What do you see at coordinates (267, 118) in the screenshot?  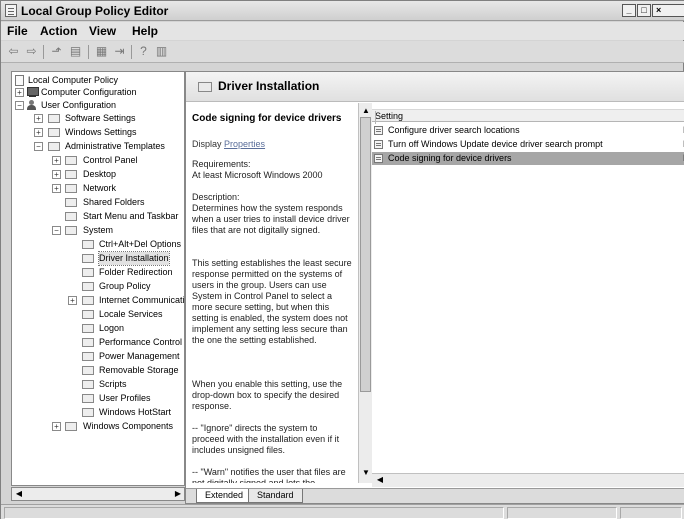 I see `selected-setting-title: Code signing for device drivers` at bounding box center [267, 118].